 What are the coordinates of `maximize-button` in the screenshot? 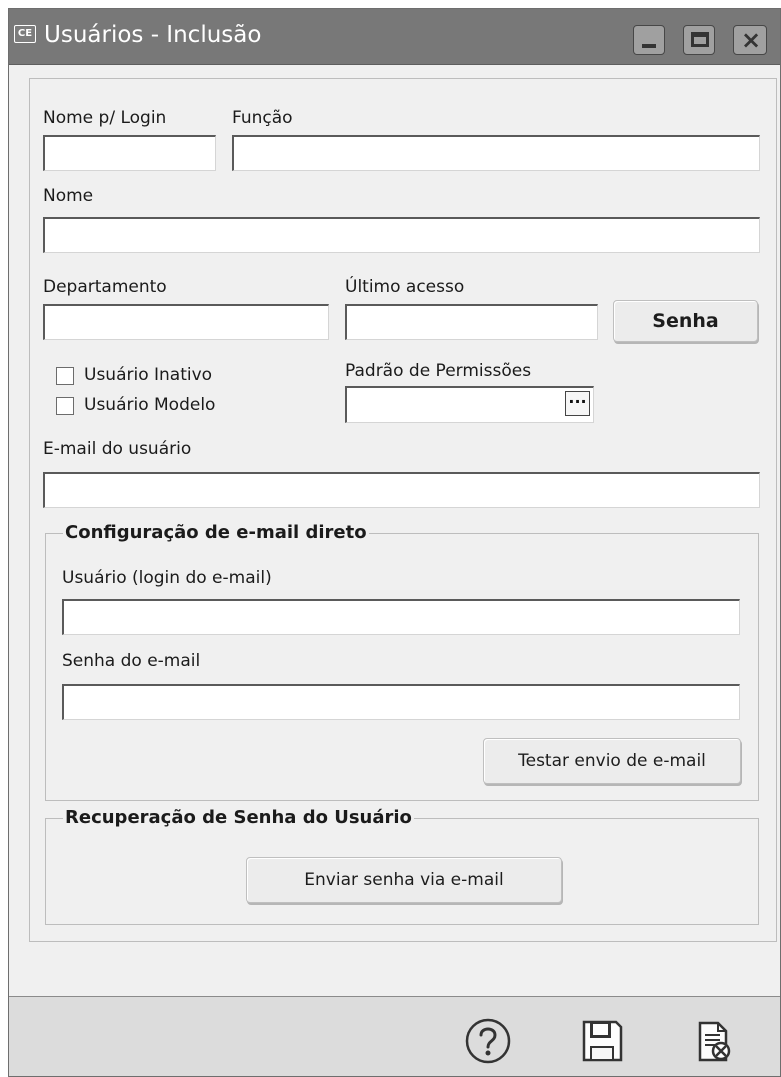 It's located at (699, 40).